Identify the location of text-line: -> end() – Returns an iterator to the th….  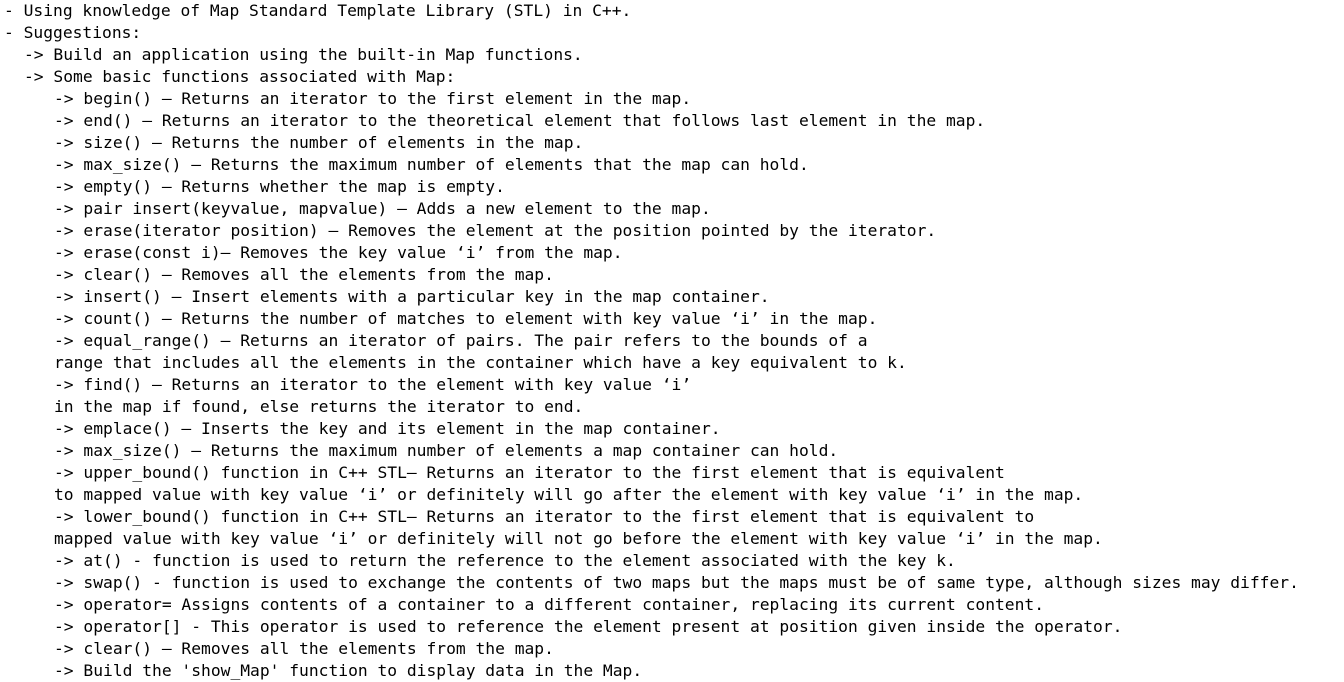
(520, 120).